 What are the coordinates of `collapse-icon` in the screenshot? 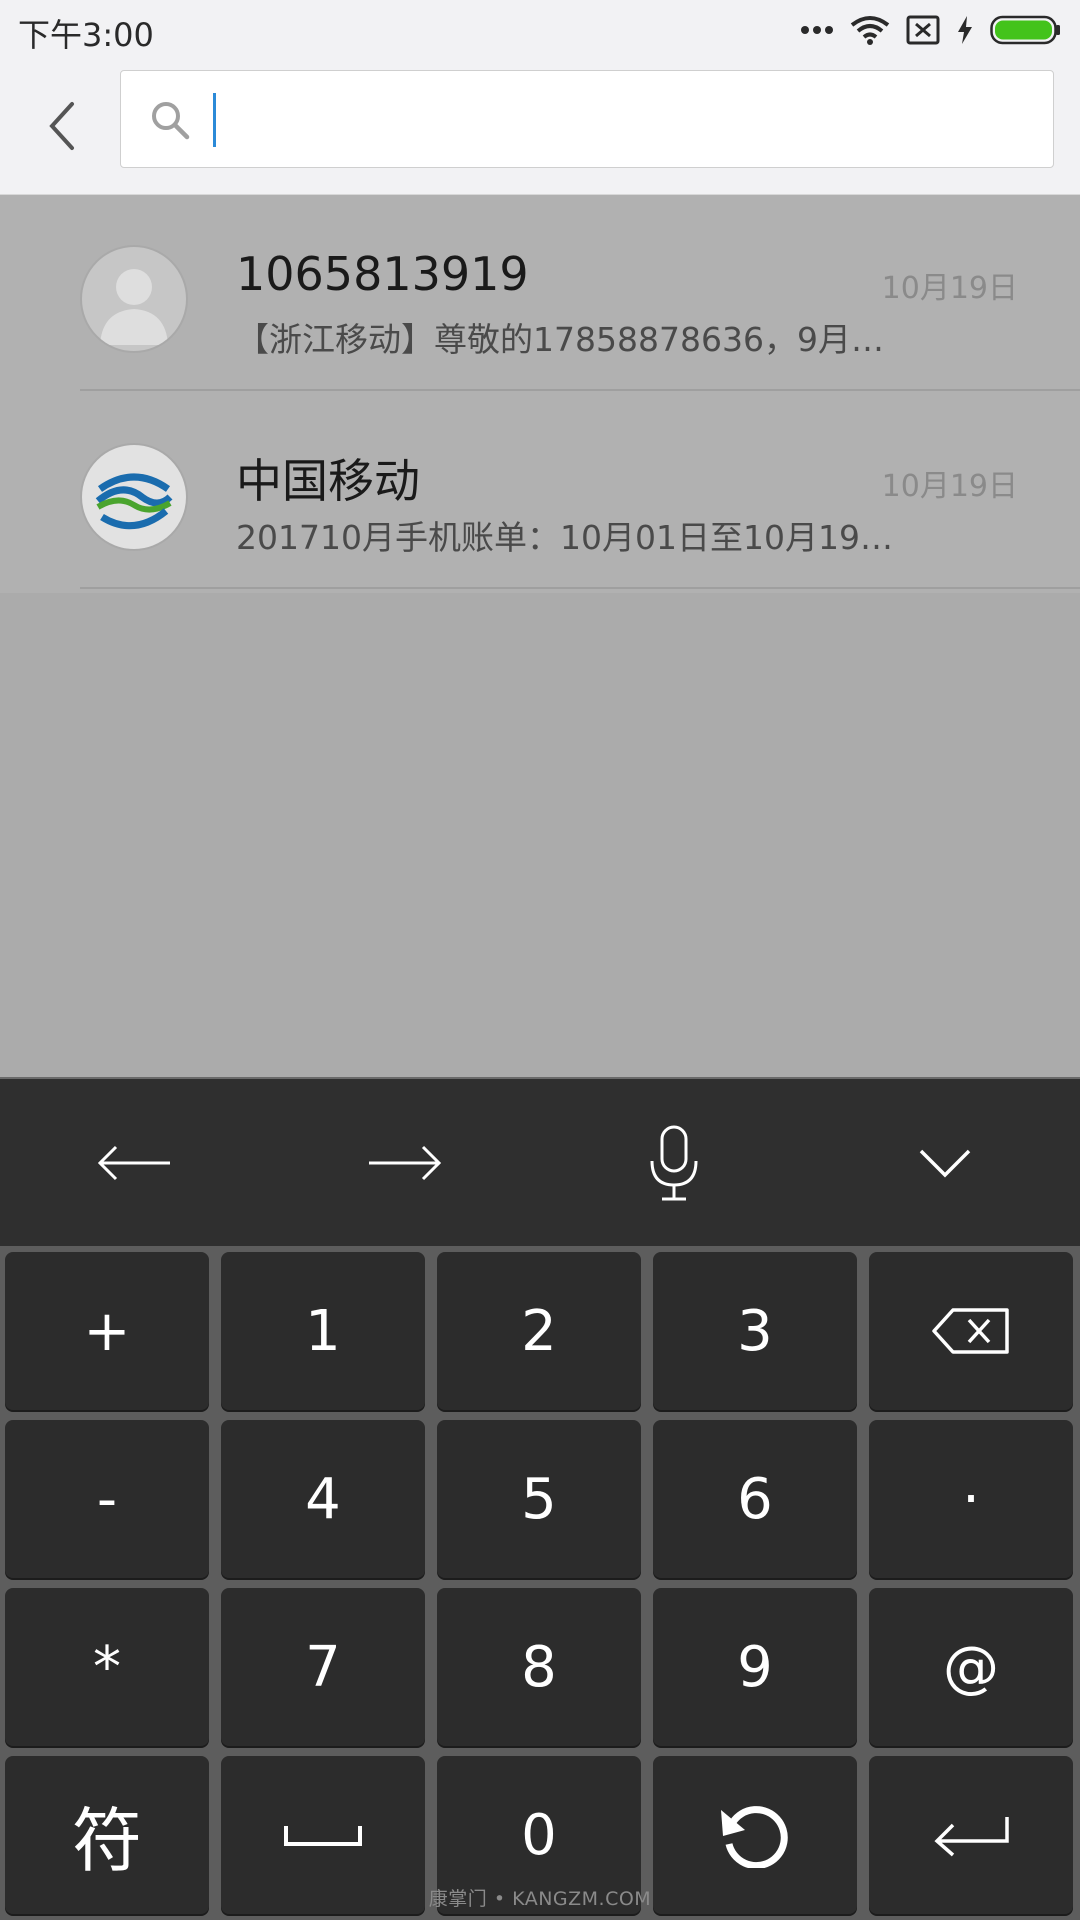 It's located at (945, 1163).